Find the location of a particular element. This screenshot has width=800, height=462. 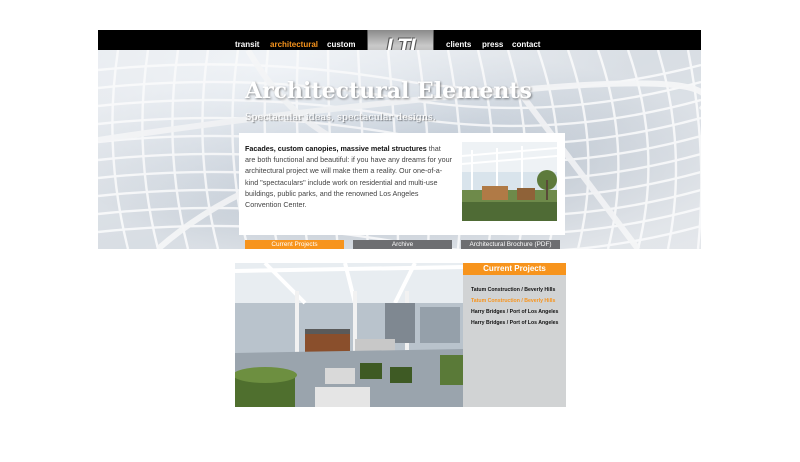

archive-button: Archive is located at coordinates (402, 244).